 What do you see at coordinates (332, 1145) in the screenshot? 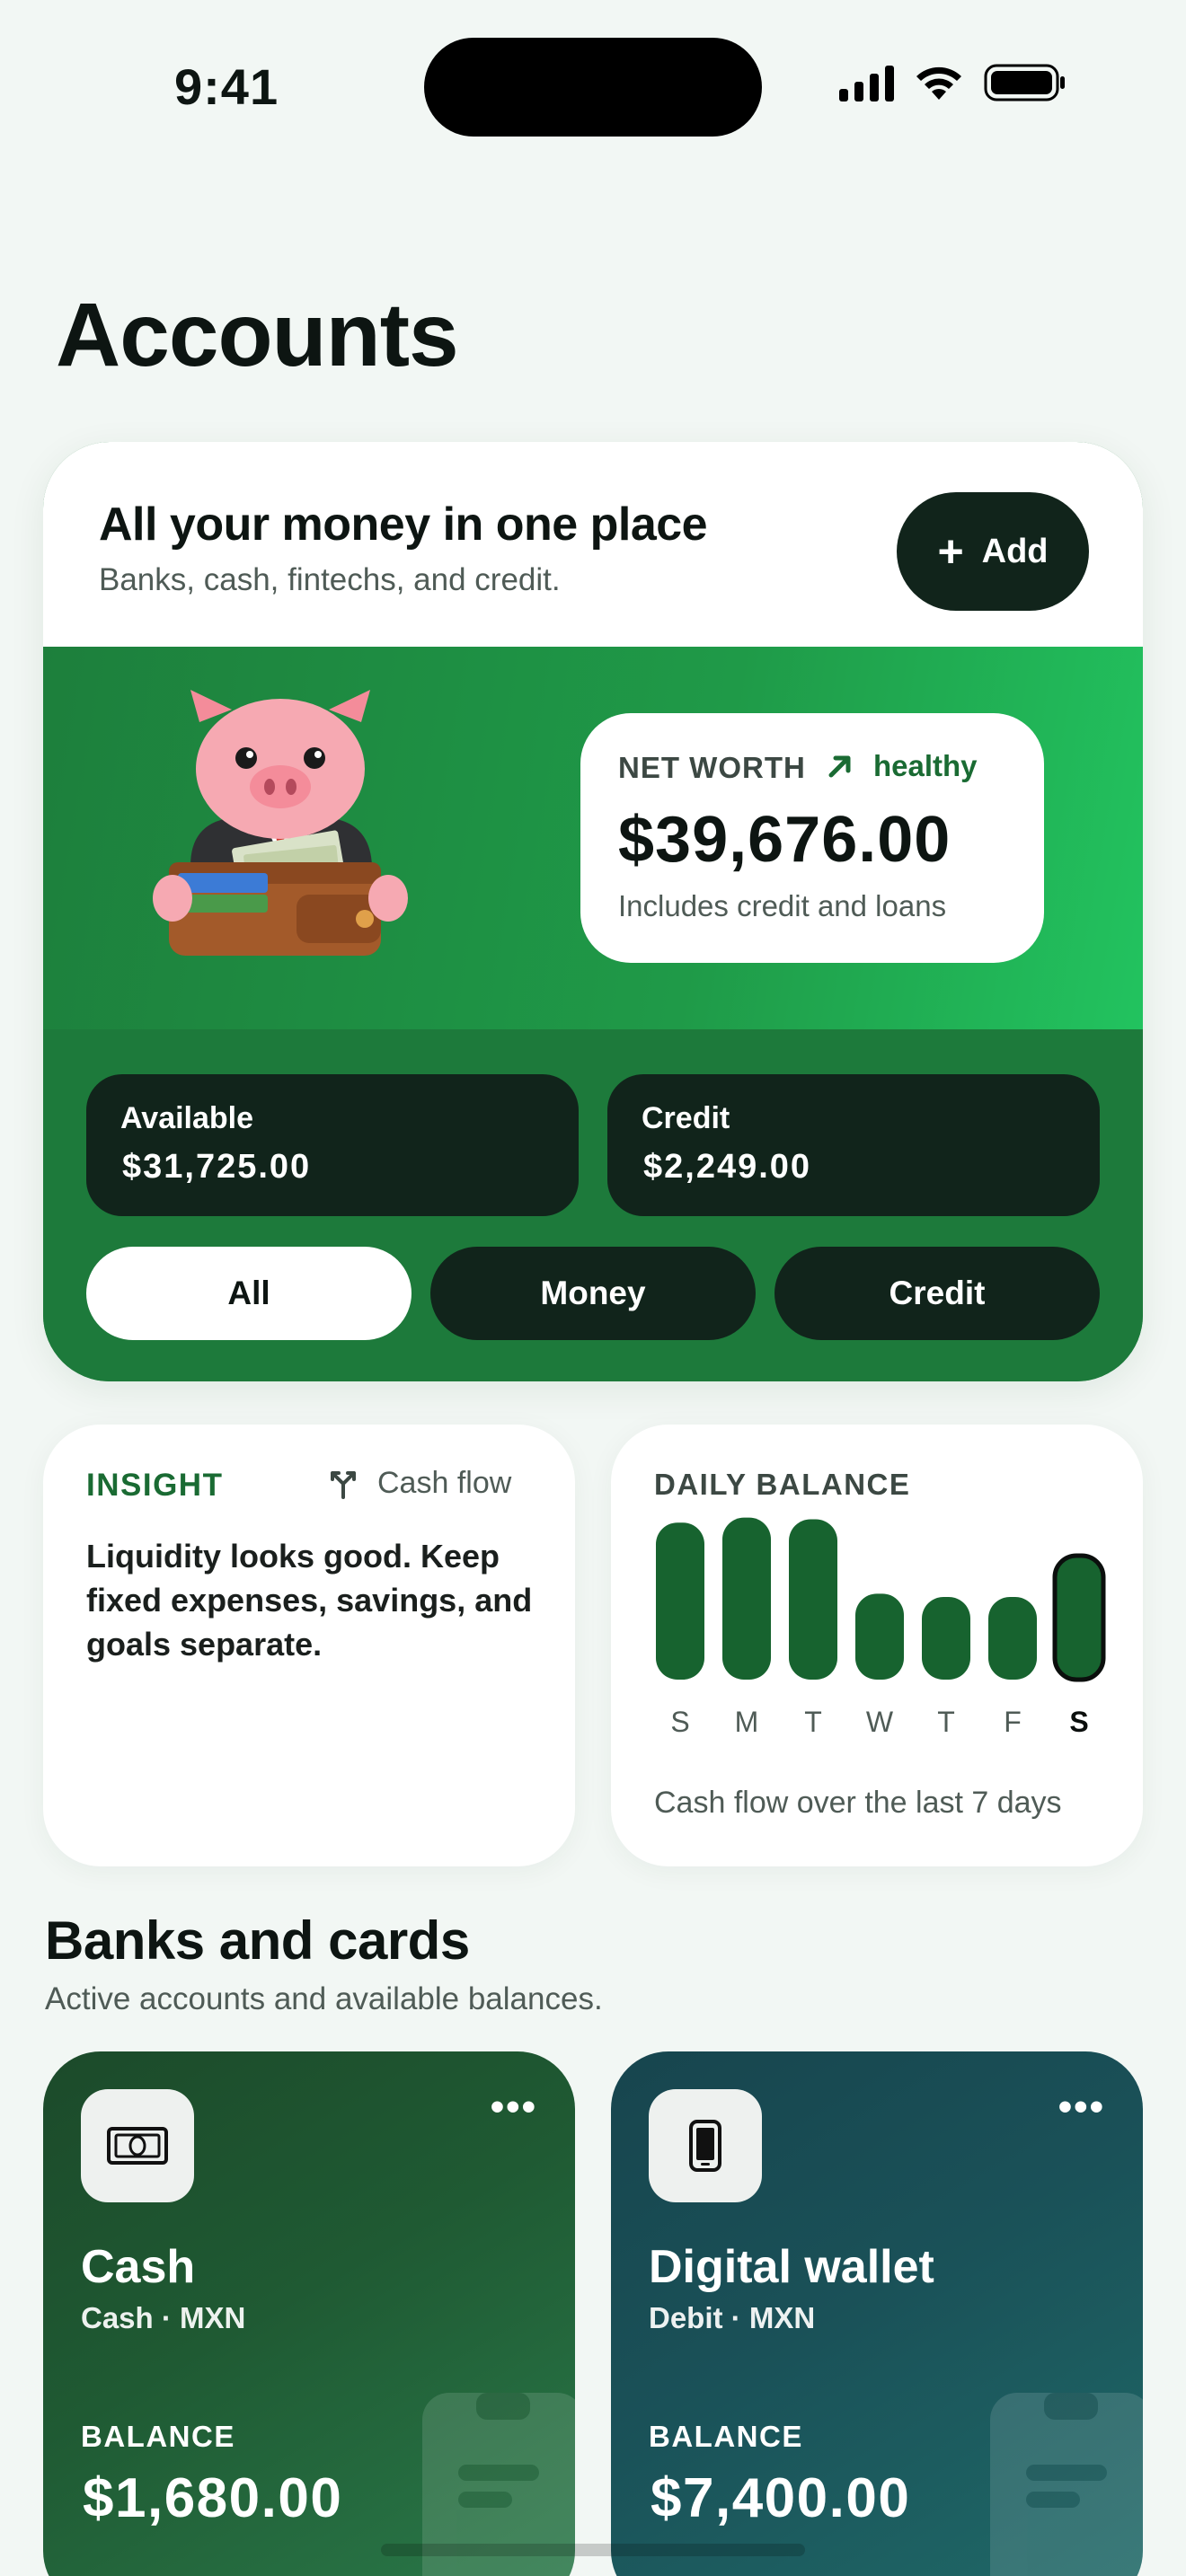
I see `available-stat: Available $31,725.00` at bounding box center [332, 1145].